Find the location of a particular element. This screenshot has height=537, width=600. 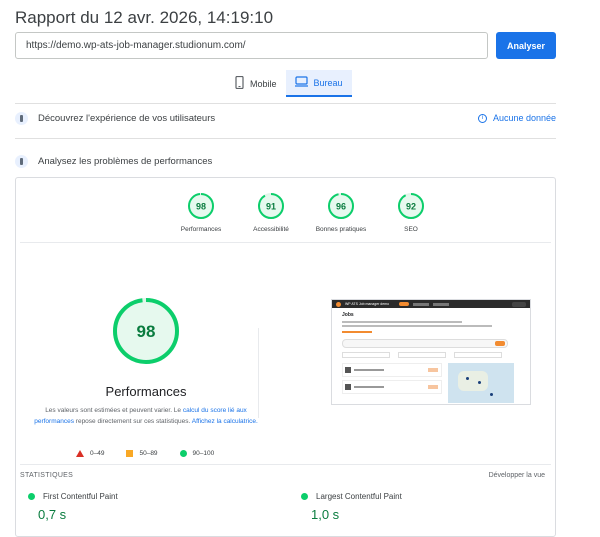

tab-mobile-label: Mobile is located at coordinates (263, 83).